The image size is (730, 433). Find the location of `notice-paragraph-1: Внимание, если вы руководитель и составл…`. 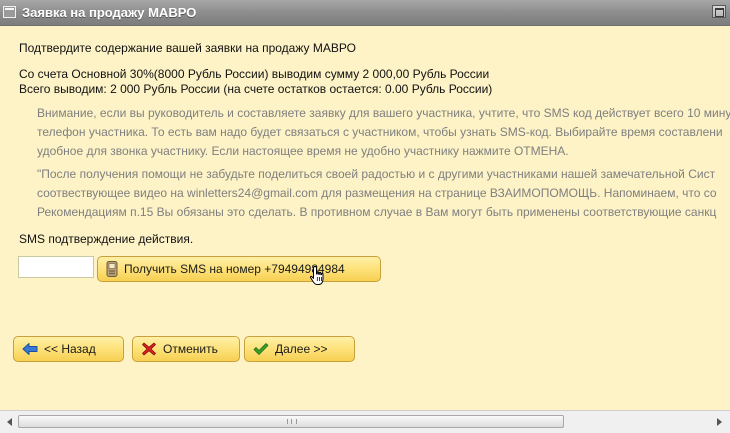

notice-paragraph-1: Внимание, если вы руководитель и составл… is located at coordinates (383, 132).